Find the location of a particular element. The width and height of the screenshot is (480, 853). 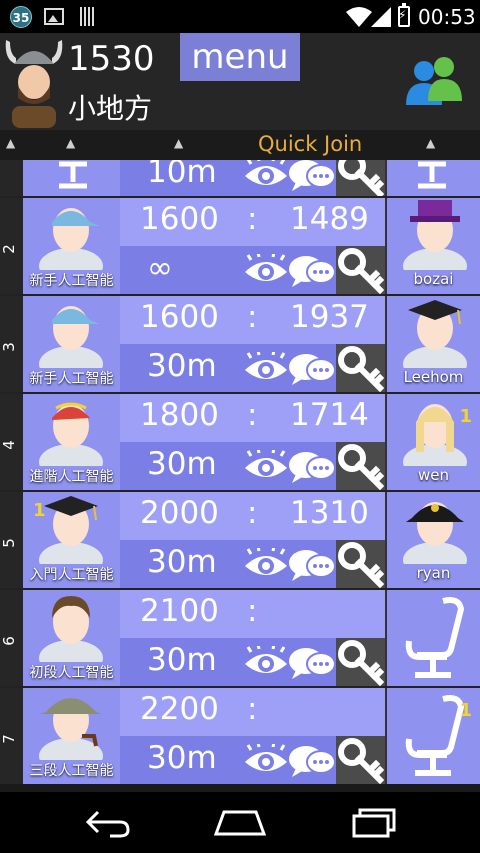

home-icon is located at coordinates (240, 823).